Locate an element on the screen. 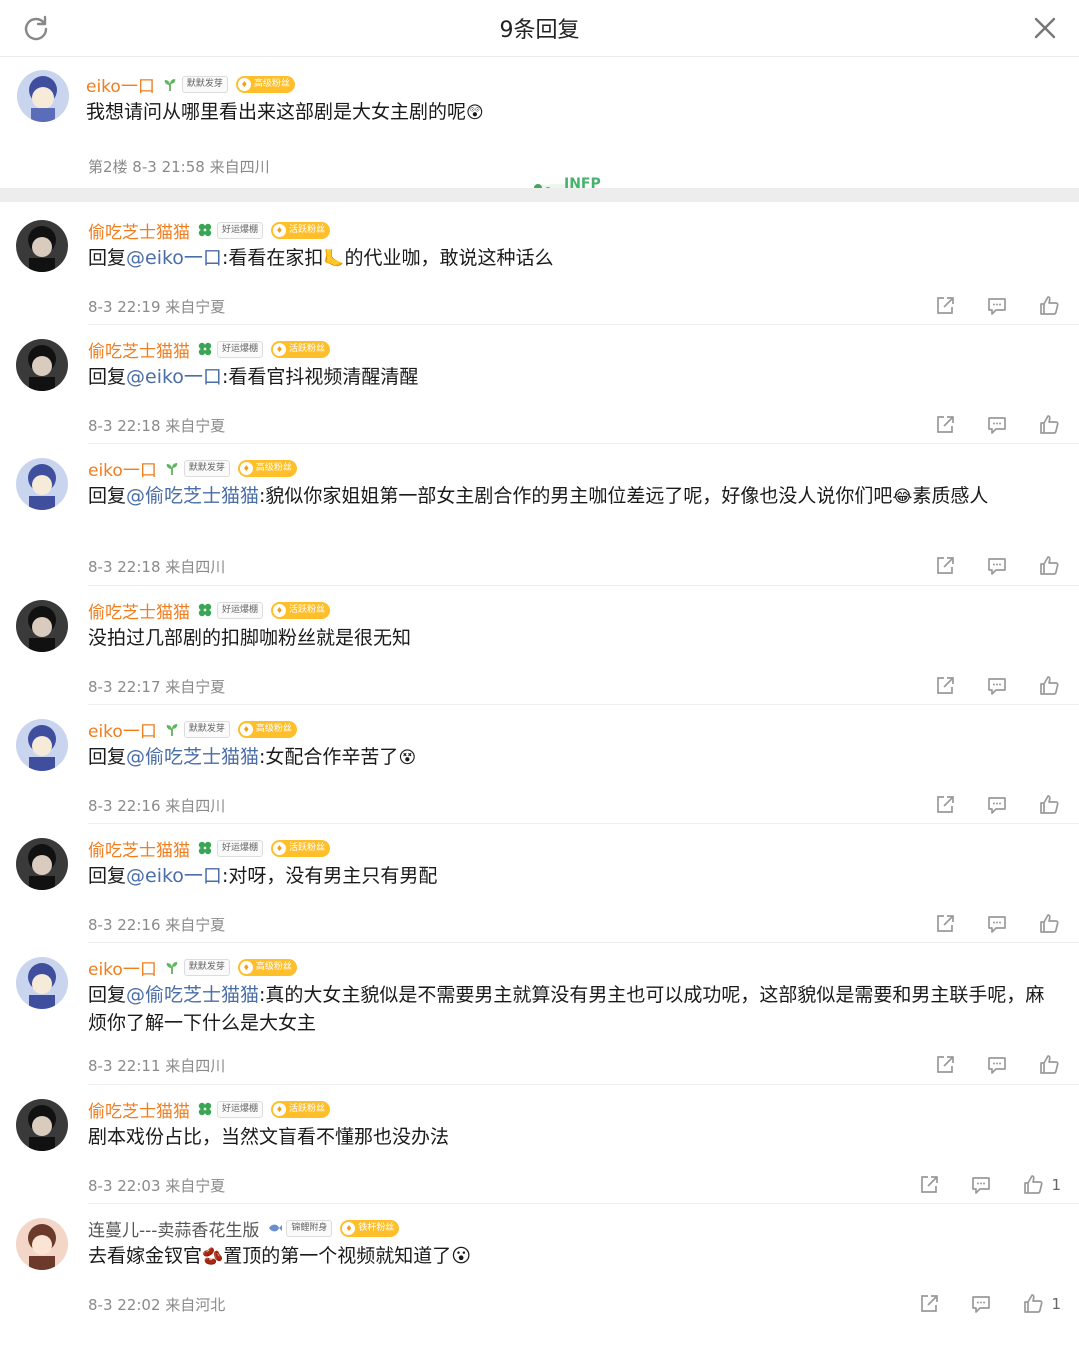 This screenshot has width=1079, height=1358. fan-badge: 锦鲤附身 is located at coordinates (309, 1228).